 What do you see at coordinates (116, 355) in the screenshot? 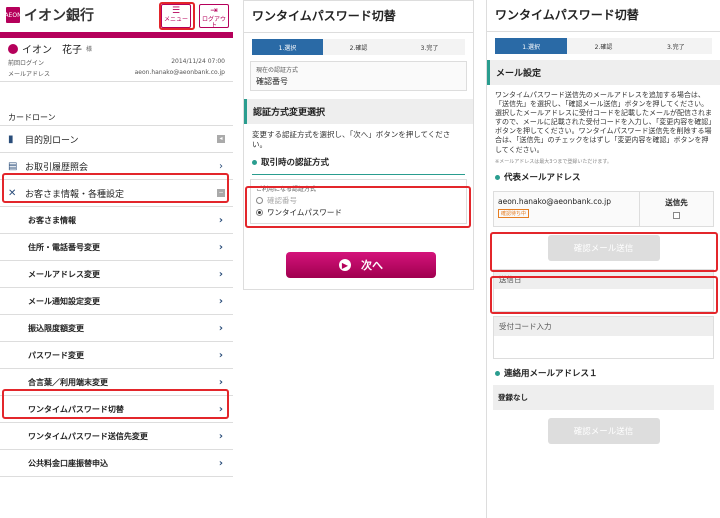
I see `sub-item: パスワード変更 ›` at bounding box center [116, 355].